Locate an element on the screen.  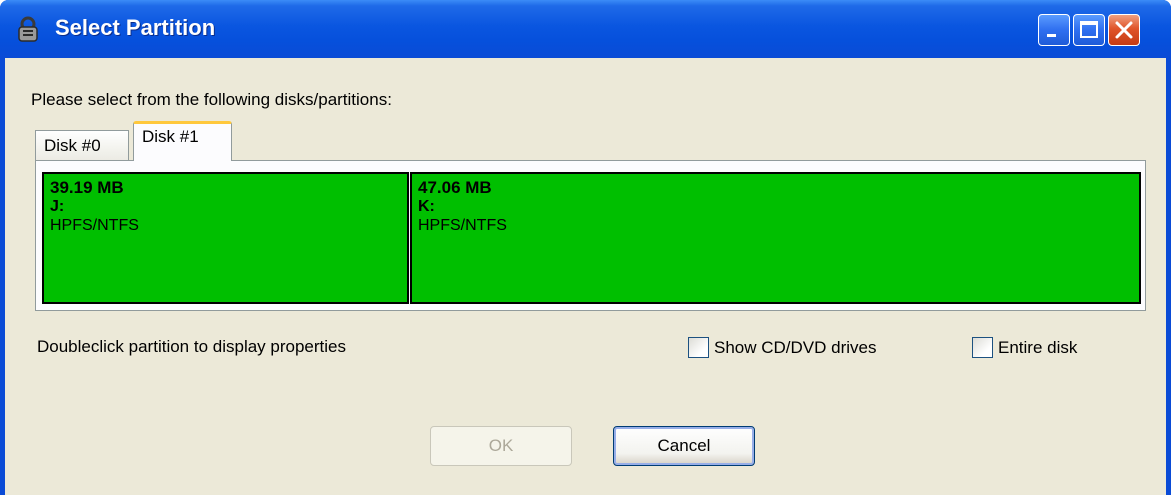
lock-icon is located at coordinates (28, 29).